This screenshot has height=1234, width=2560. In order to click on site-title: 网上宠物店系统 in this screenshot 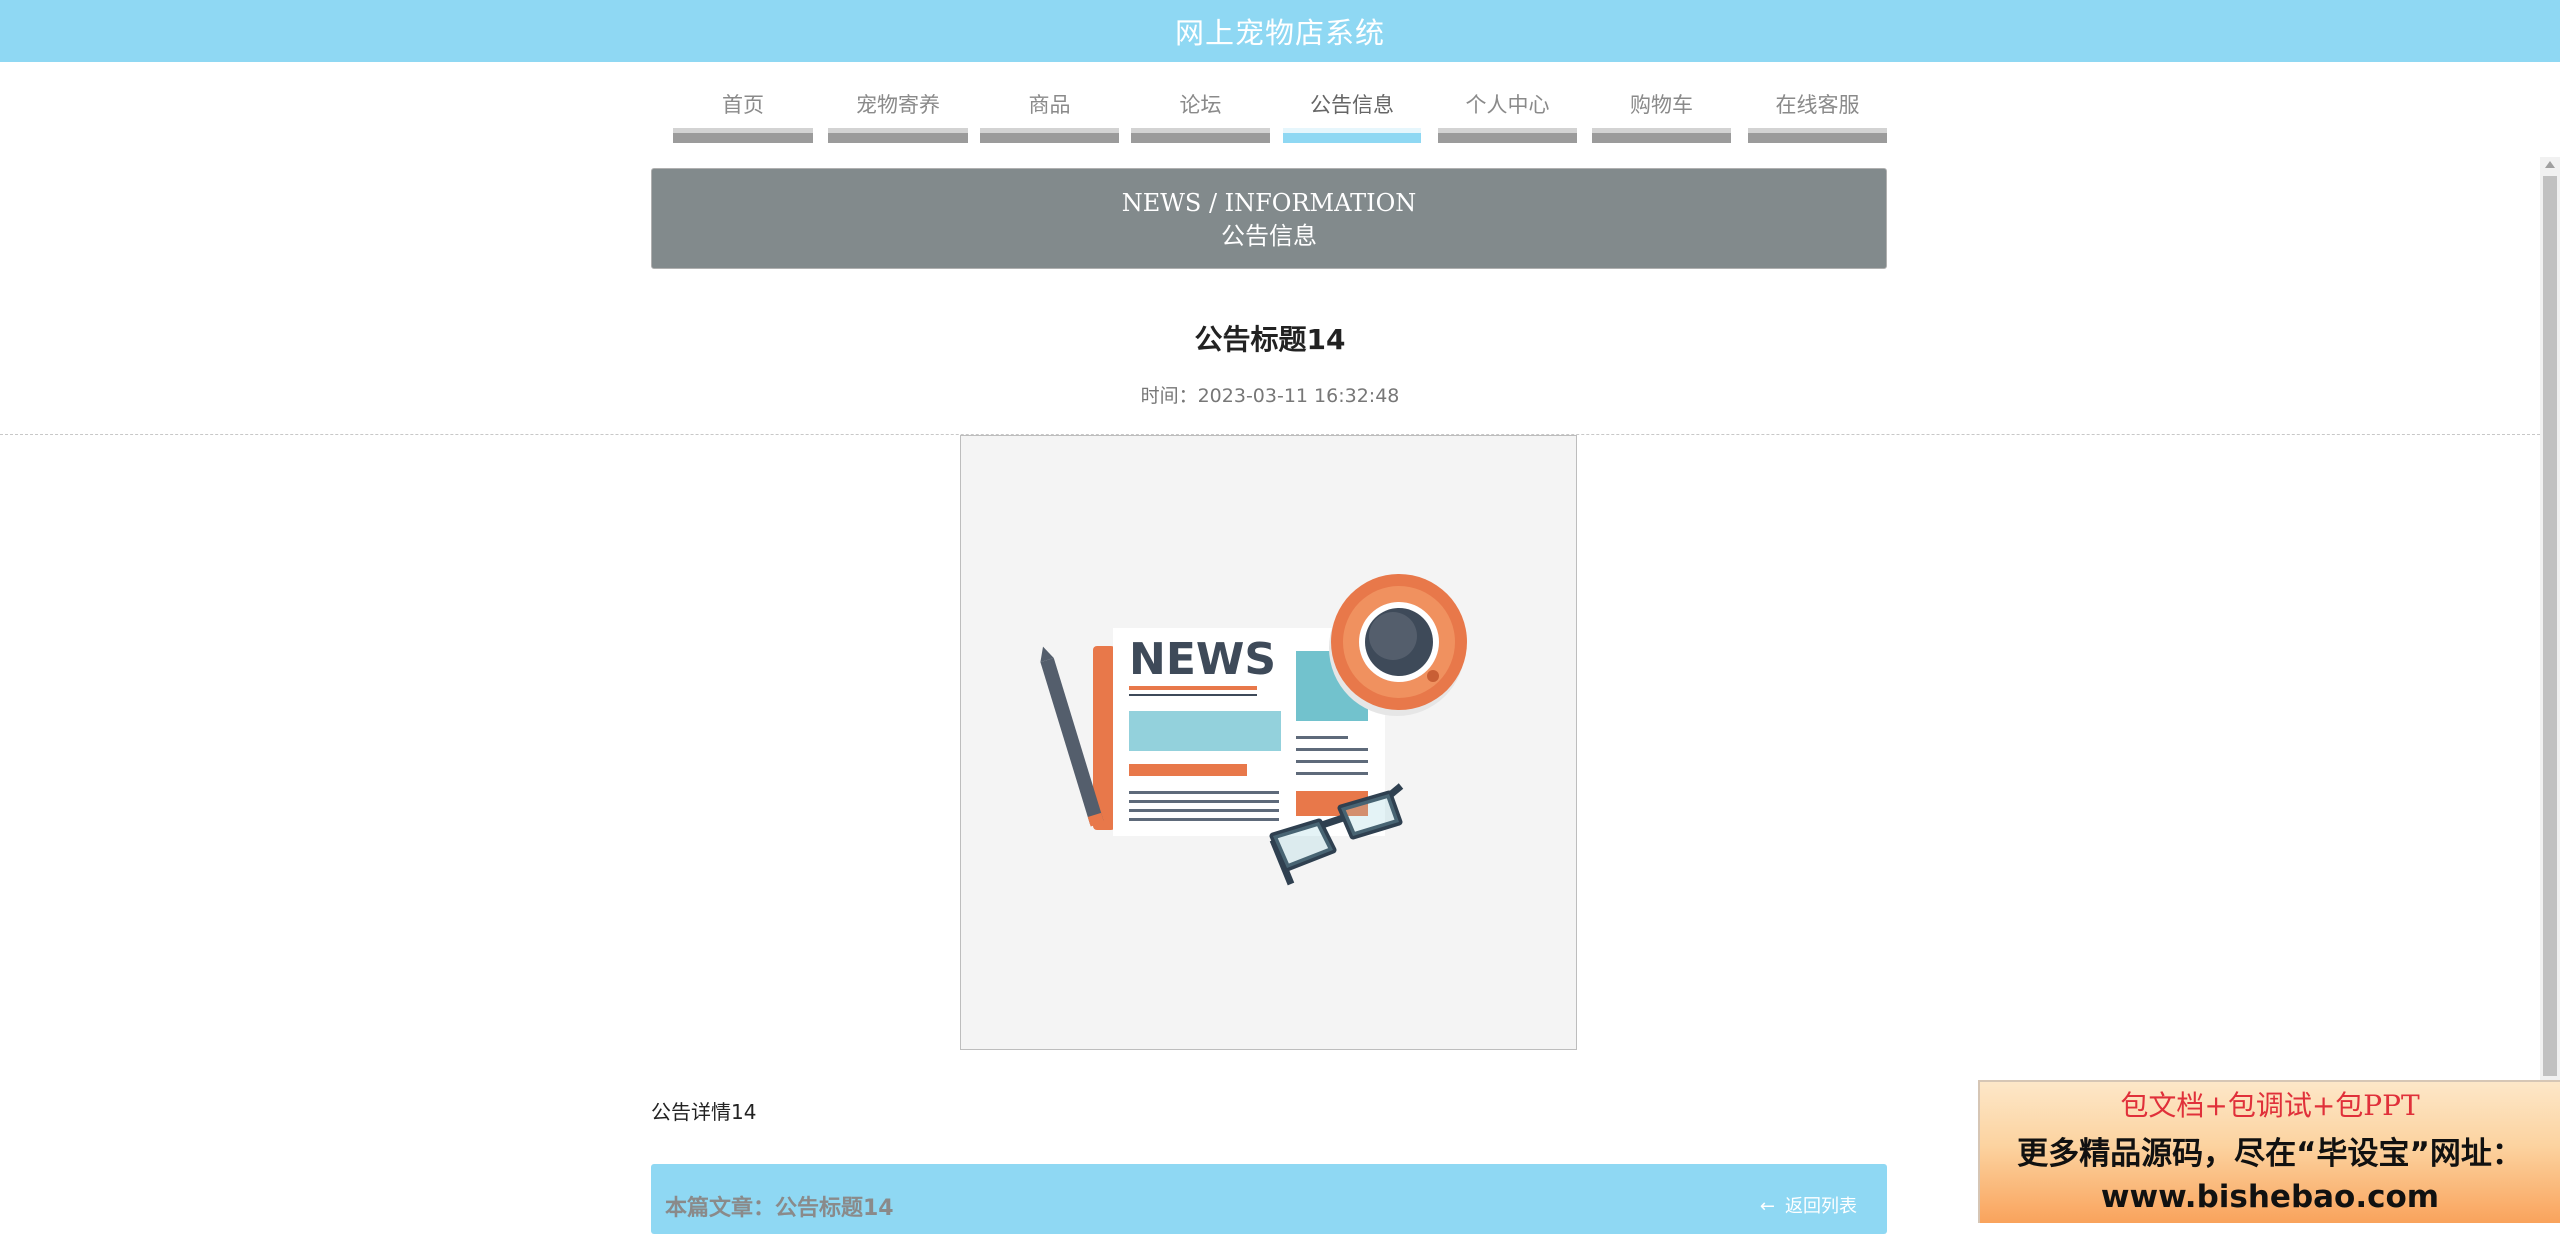, I will do `click(1279, 33)`.